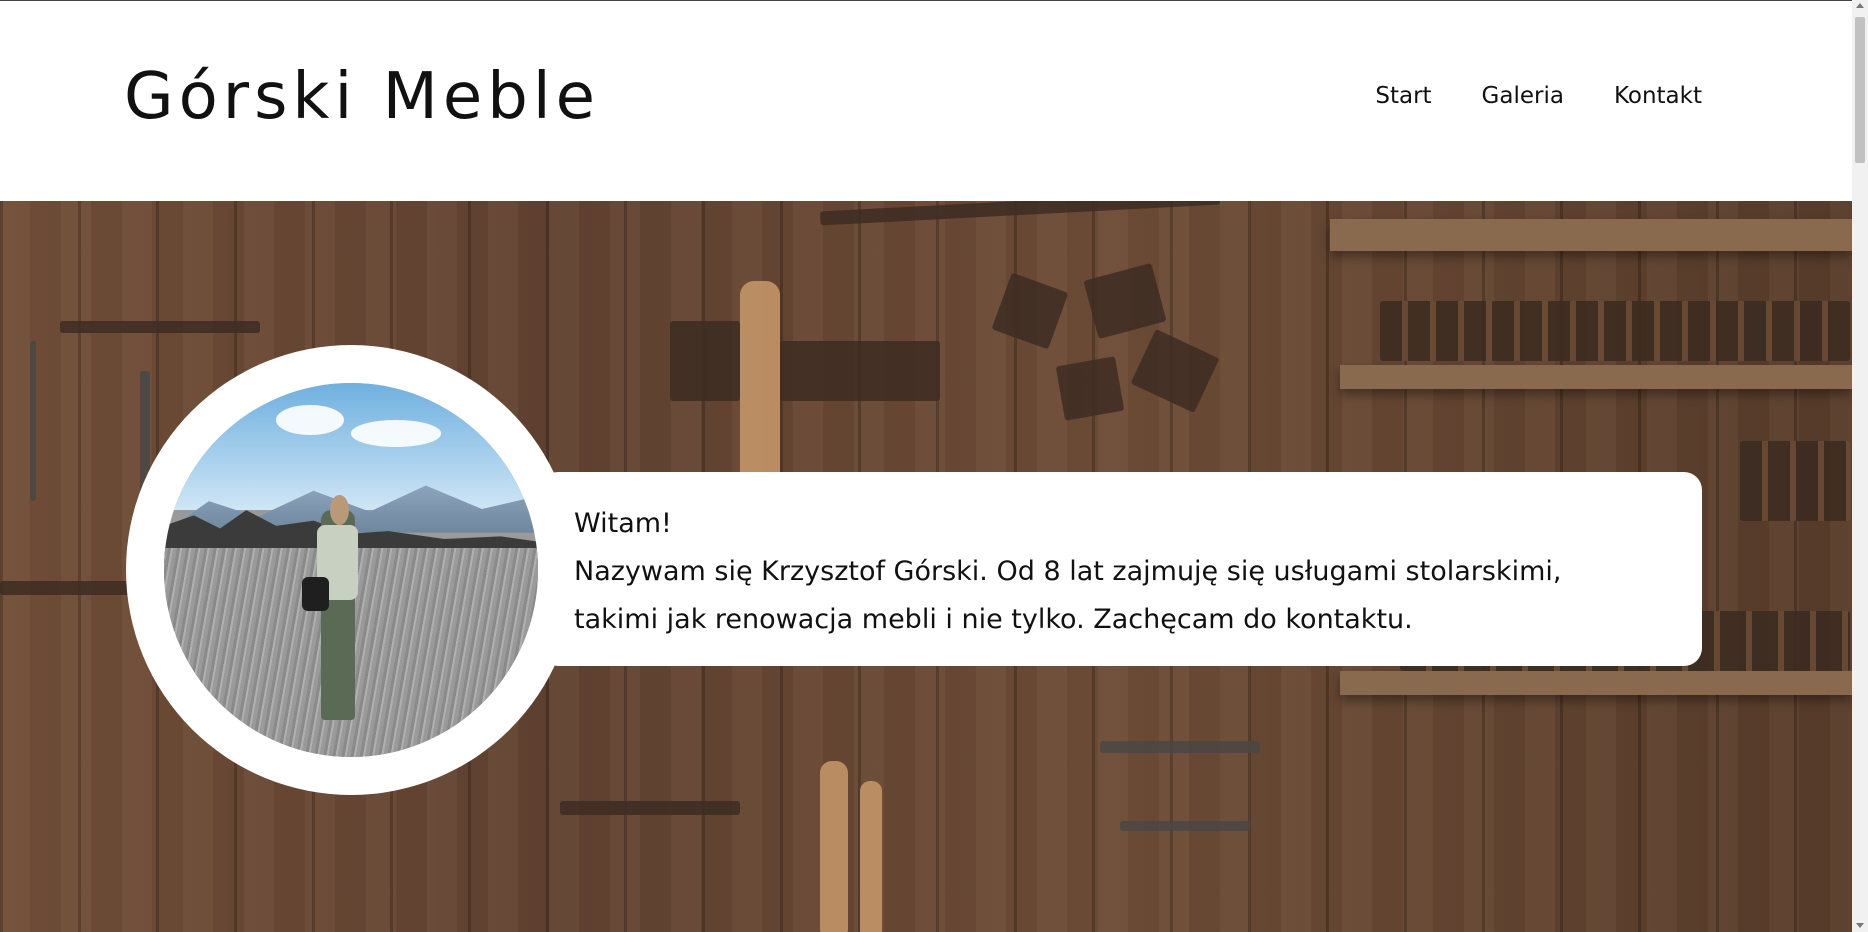  What do you see at coordinates (1860, 466) in the screenshot?
I see `page-scrollbar` at bounding box center [1860, 466].